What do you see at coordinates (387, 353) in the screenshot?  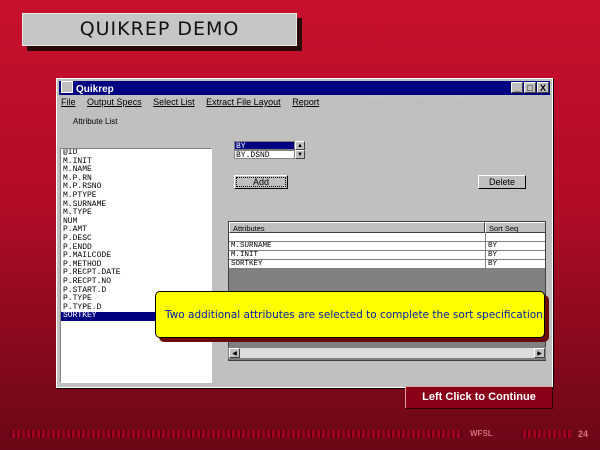 I see `horizontal-scrollbar: ◀ ▶` at bounding box center [387, 353].